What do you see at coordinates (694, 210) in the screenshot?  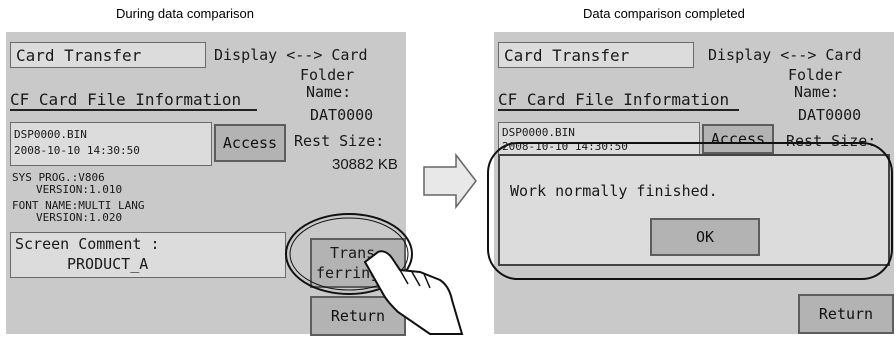 I see `completion-dialog: Work normally finished. OK` at bounding box center [694, 210].